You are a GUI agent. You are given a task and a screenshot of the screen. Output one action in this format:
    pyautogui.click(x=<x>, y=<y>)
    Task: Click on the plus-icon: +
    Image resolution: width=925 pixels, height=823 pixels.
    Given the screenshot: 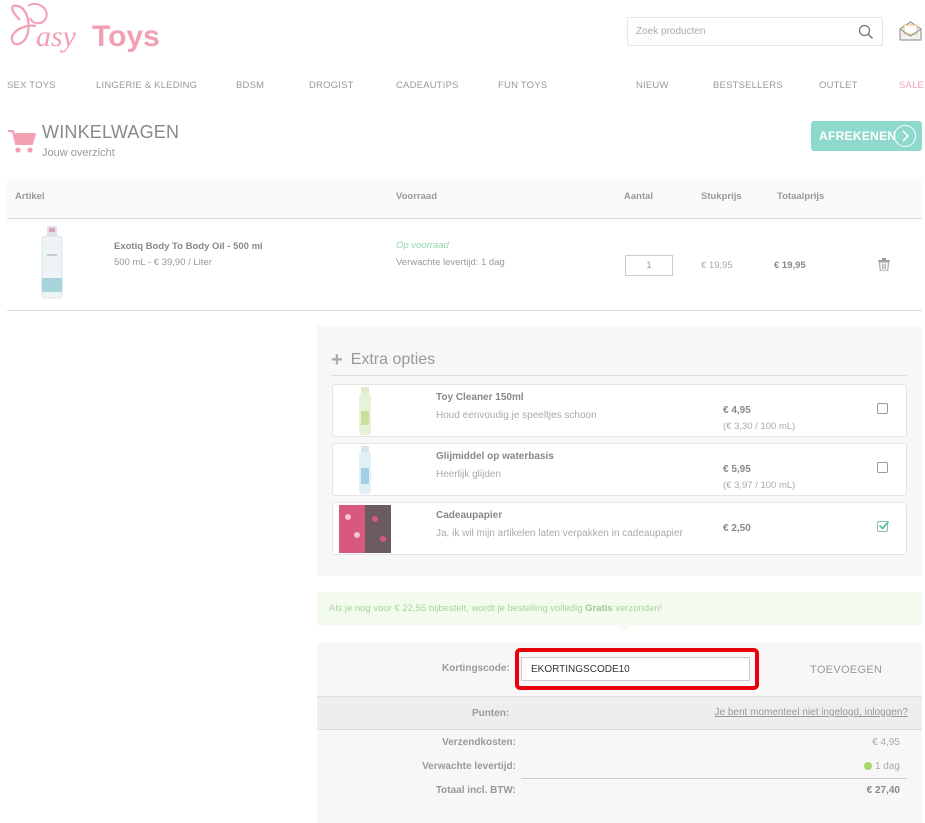 What is the action you would take?
    pyautogui.click(x=337, y=360)
    